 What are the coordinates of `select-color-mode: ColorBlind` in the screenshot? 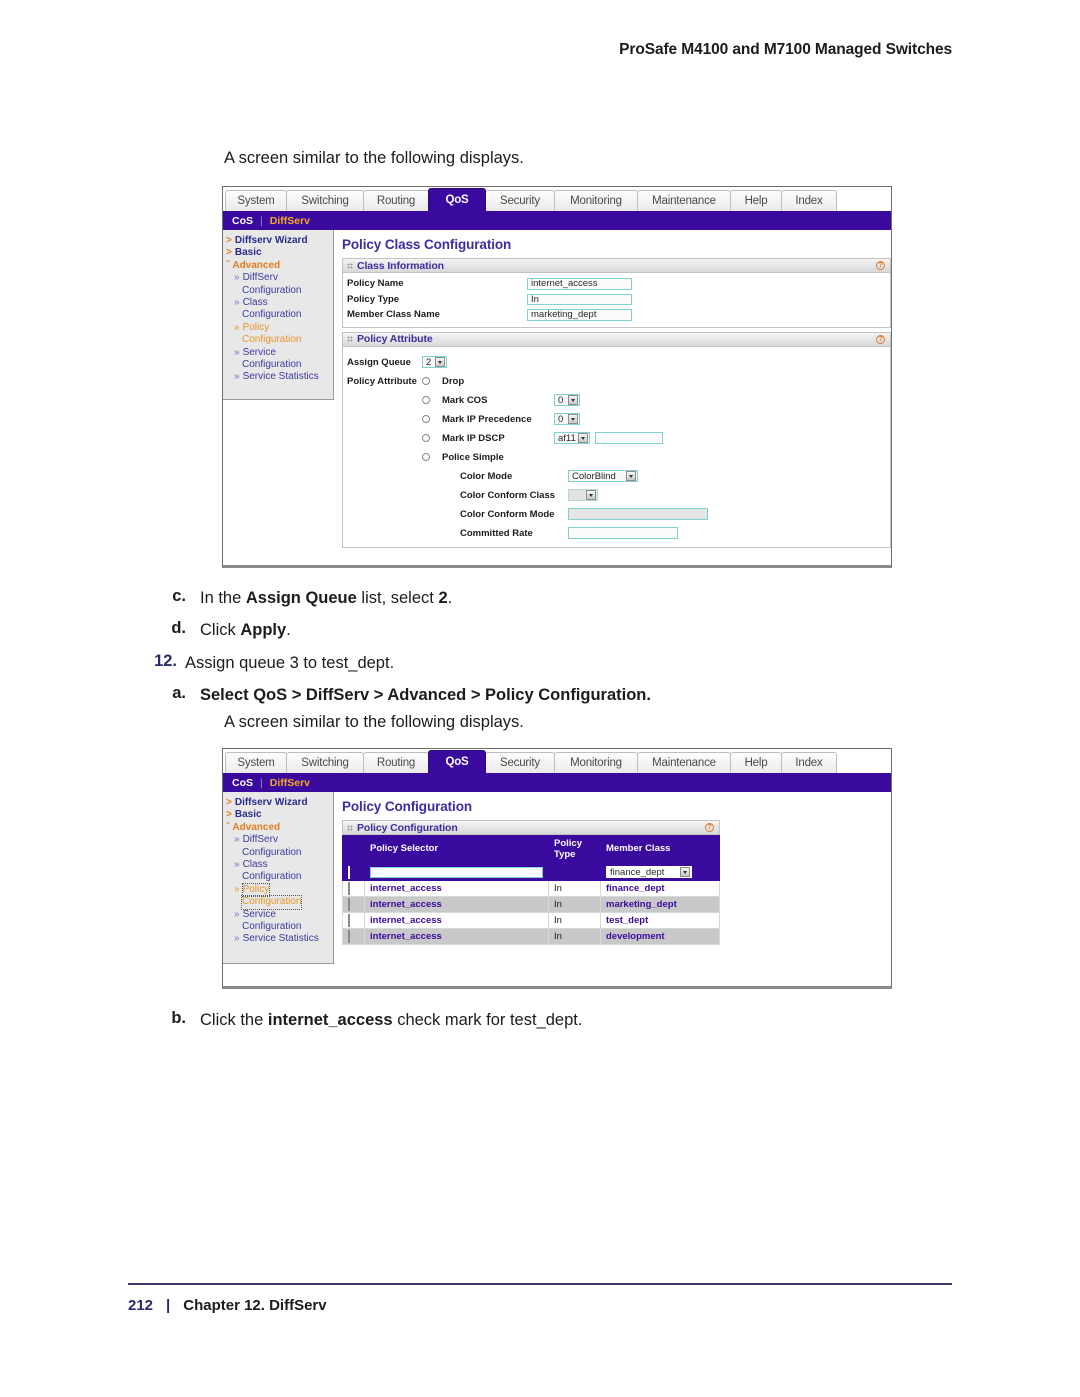 It's located at (603, 476).